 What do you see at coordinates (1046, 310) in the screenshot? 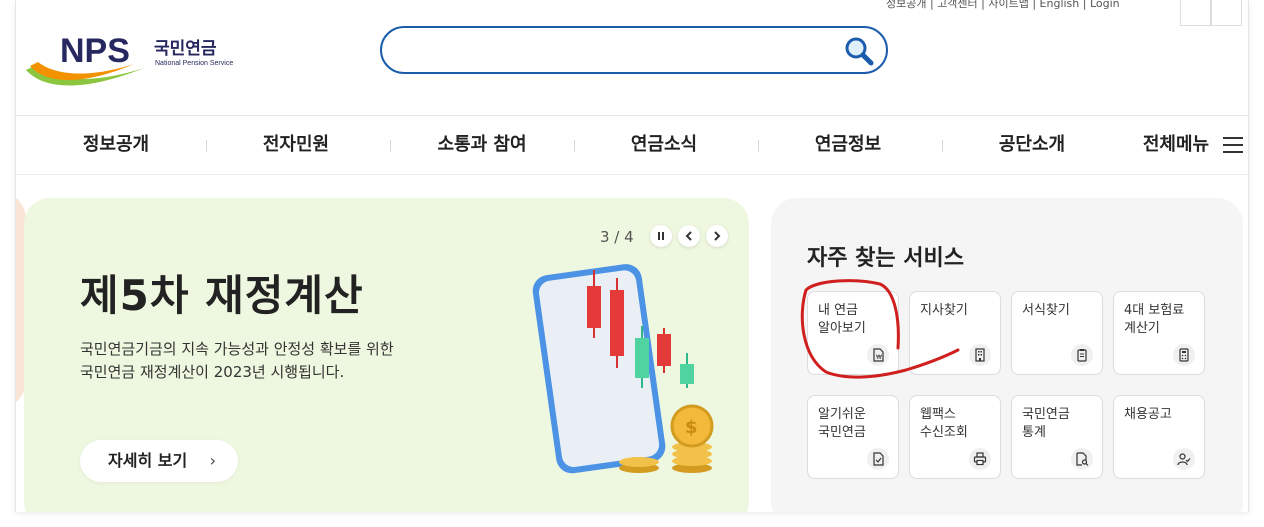
I see `service-label: 서식찾기` at bounding box center [1046, 310].